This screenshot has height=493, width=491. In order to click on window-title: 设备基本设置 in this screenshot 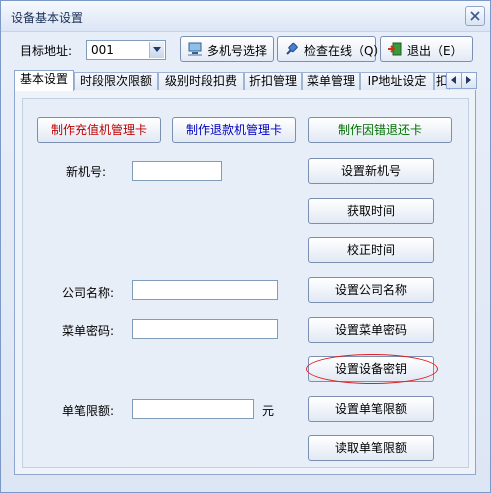, I will do `click(47, 18)`.